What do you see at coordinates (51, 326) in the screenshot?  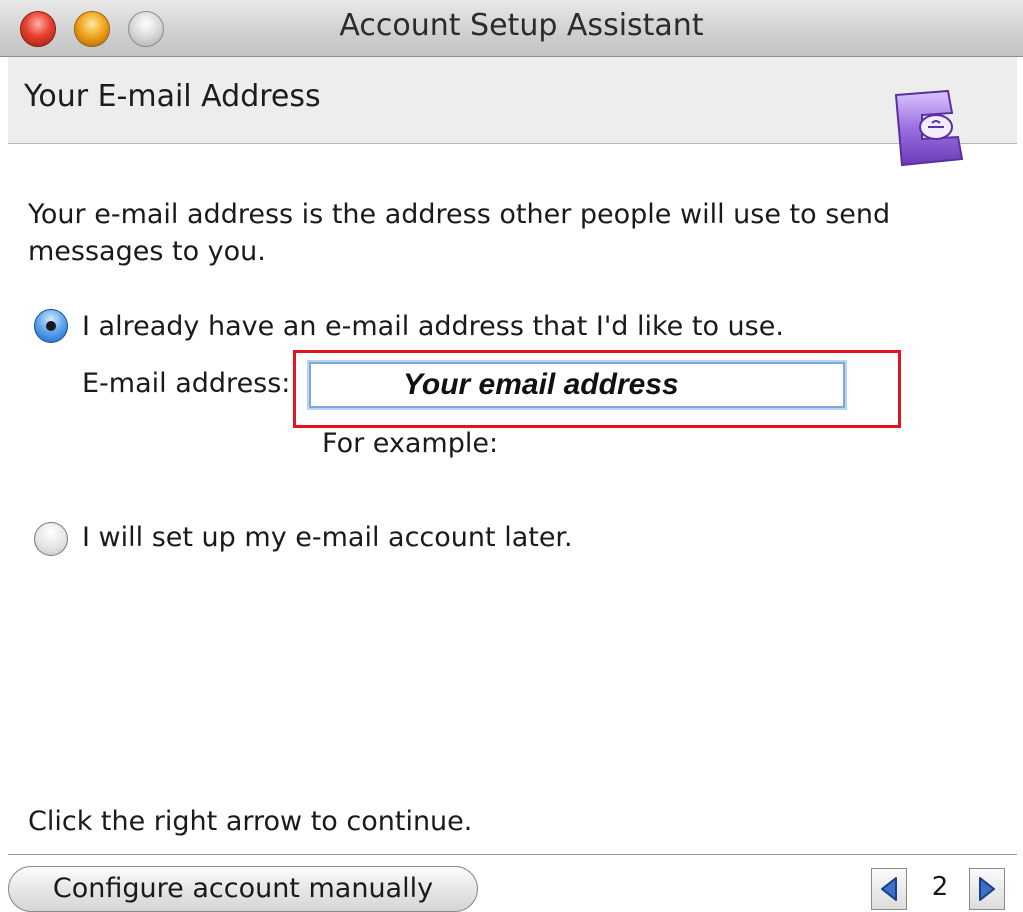 I see `radio-use-existing-address` at bounding box center [51, 326].